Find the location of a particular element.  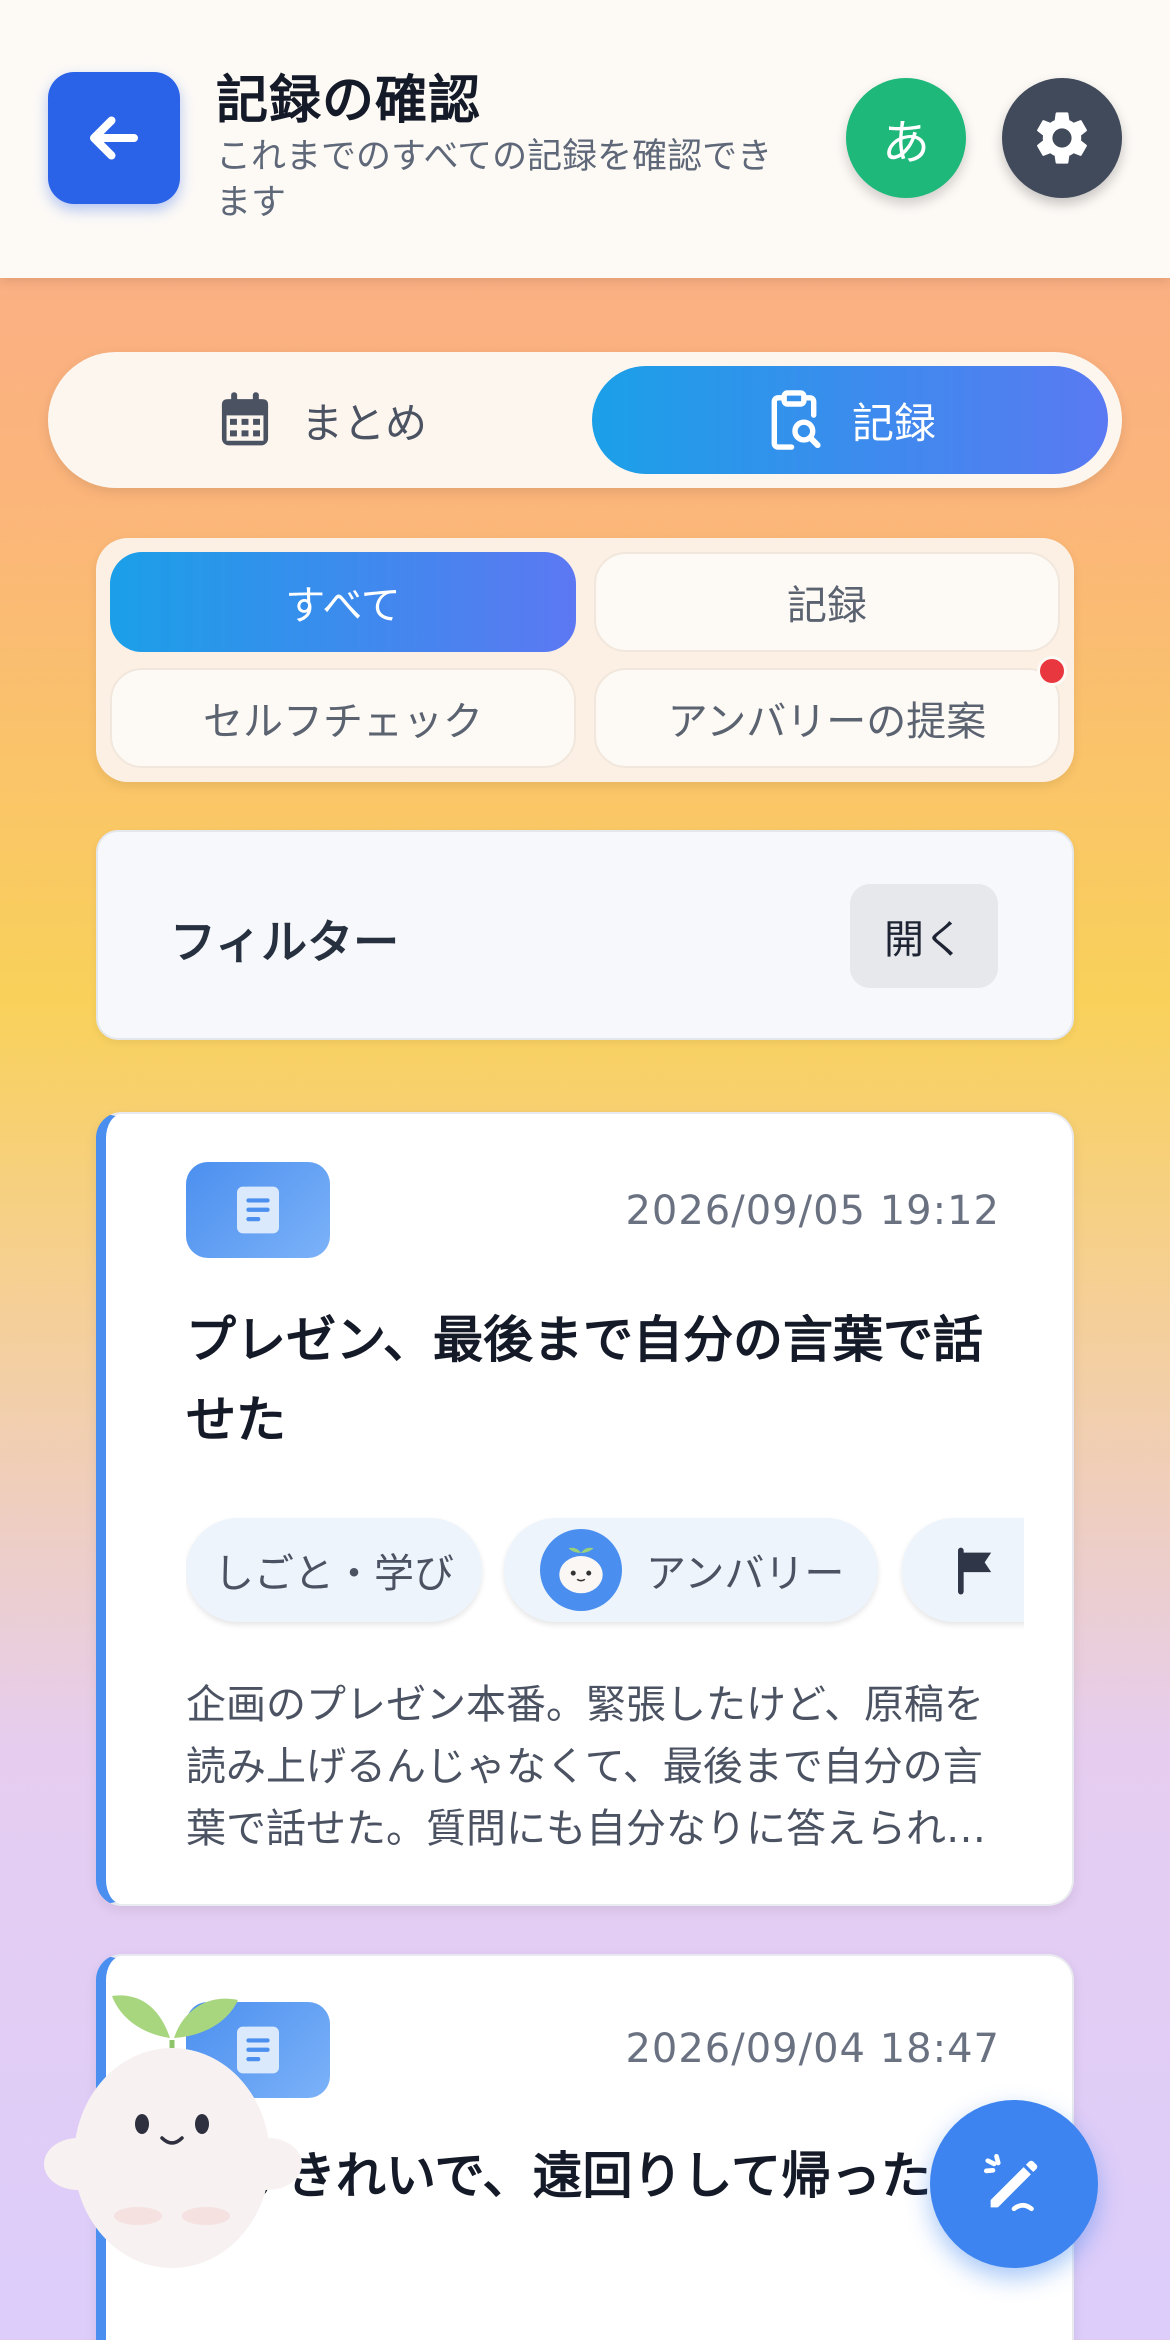

page-title: 記録の確認 is located at coordinates (349, 101).